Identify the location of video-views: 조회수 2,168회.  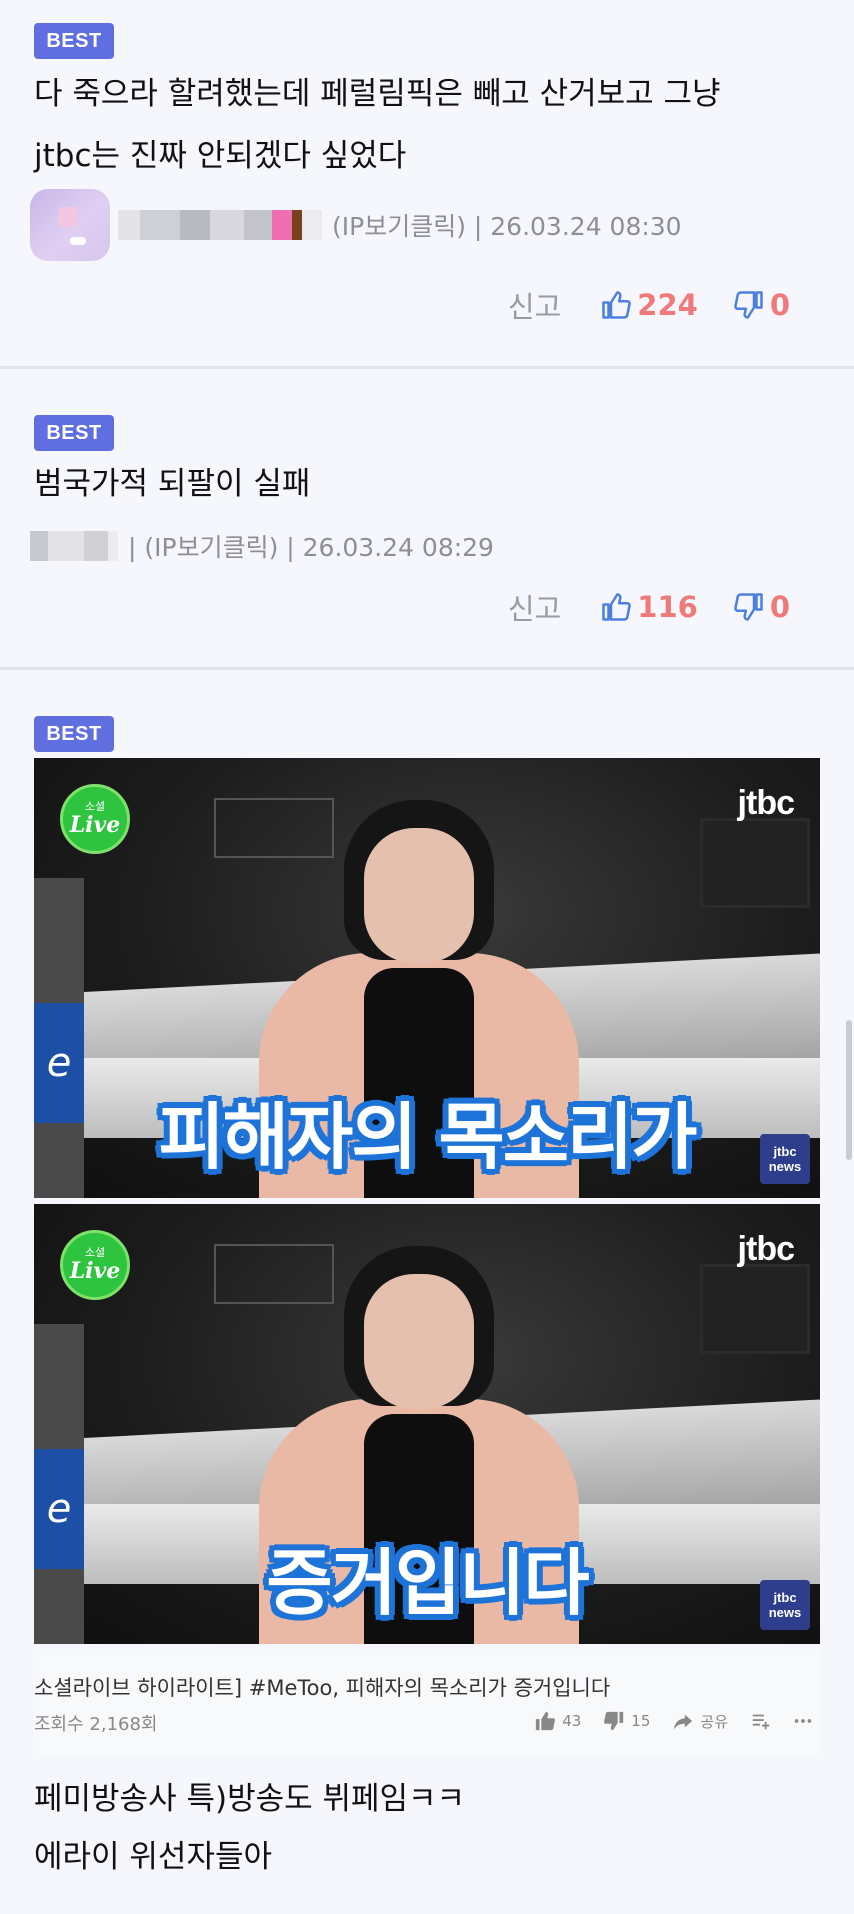
(96, 1724).